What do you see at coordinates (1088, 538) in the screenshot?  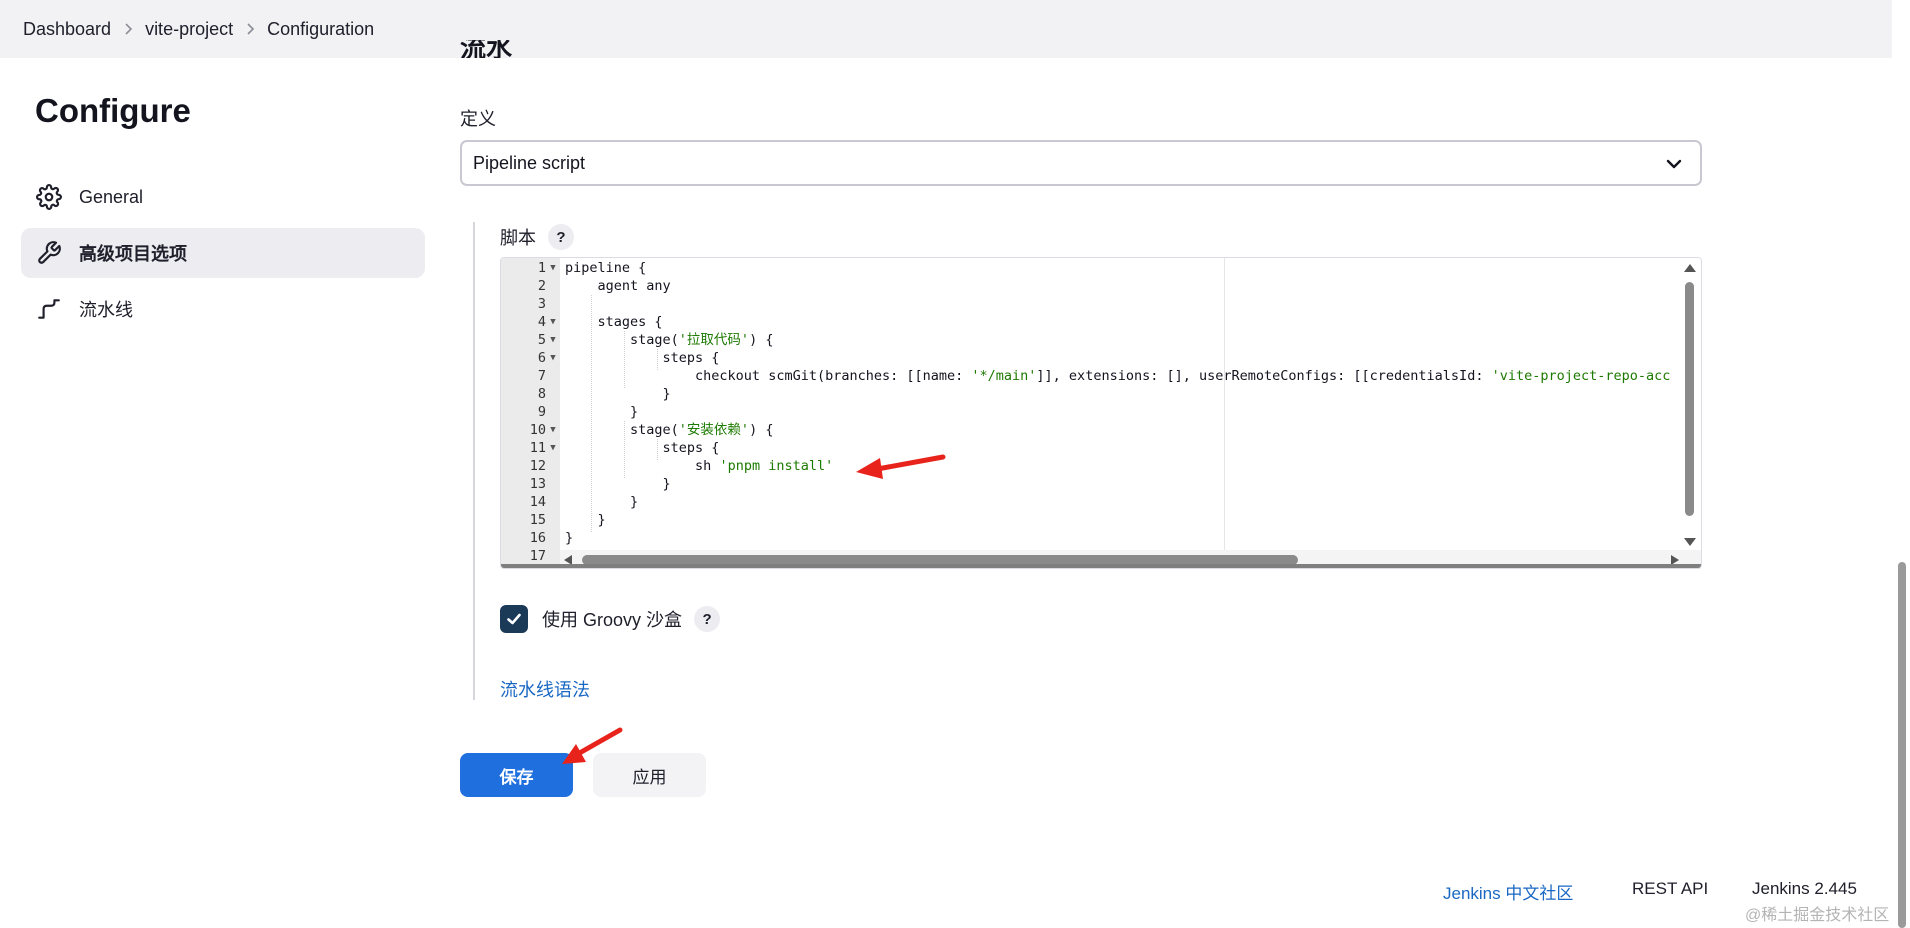 I see `code-line: 16}` at bounding box center [1088, 538].